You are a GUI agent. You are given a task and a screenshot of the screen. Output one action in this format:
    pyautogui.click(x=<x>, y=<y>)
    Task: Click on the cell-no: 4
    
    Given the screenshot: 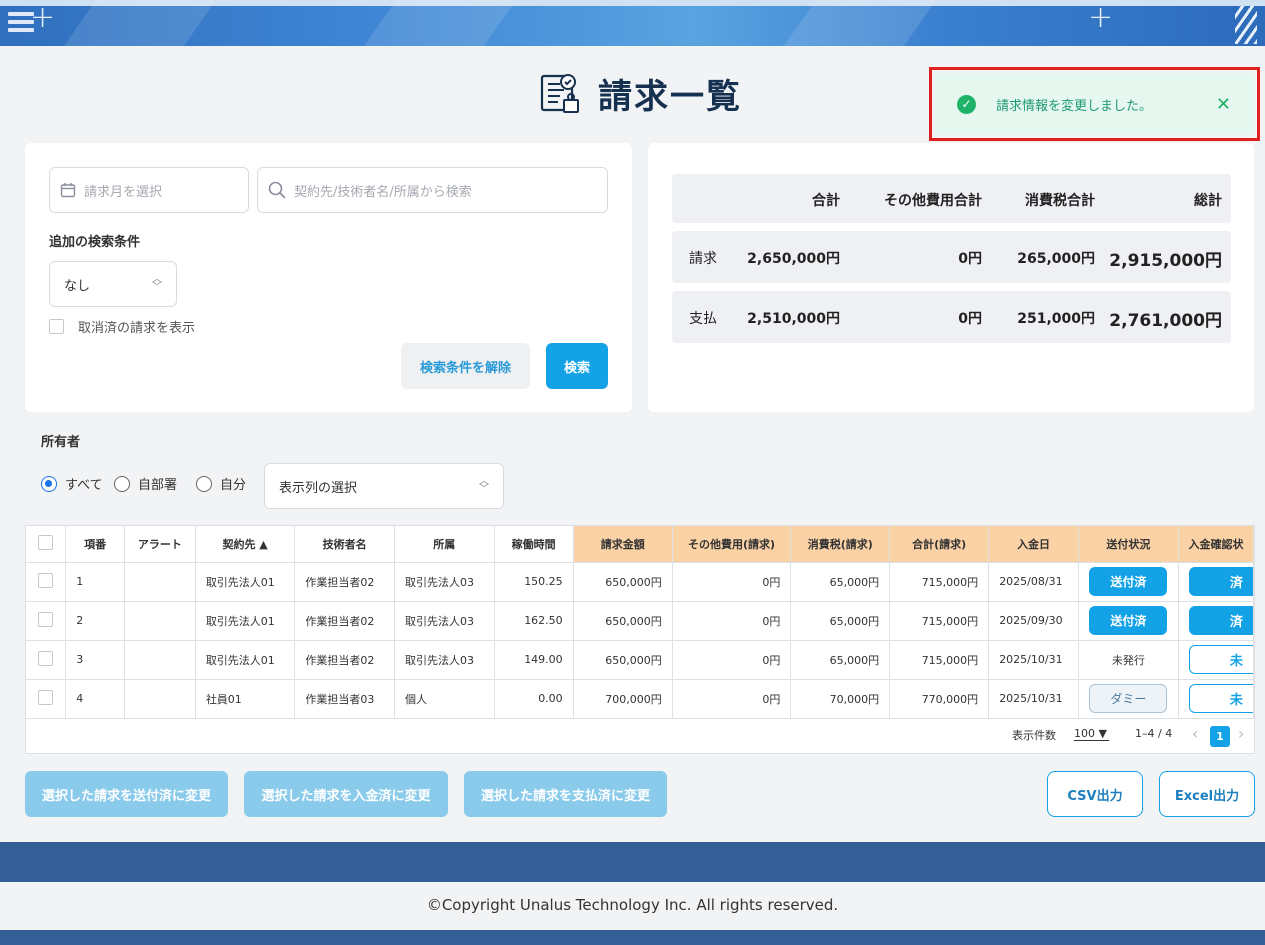 What is the action you would take?
    pyautogui.click(x=95, y=699)
    